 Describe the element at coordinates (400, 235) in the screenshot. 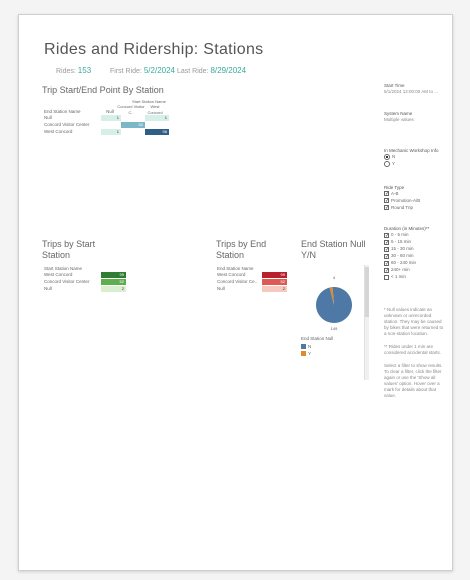

I see `duration-option-label: 0 - 5 min` at that location.